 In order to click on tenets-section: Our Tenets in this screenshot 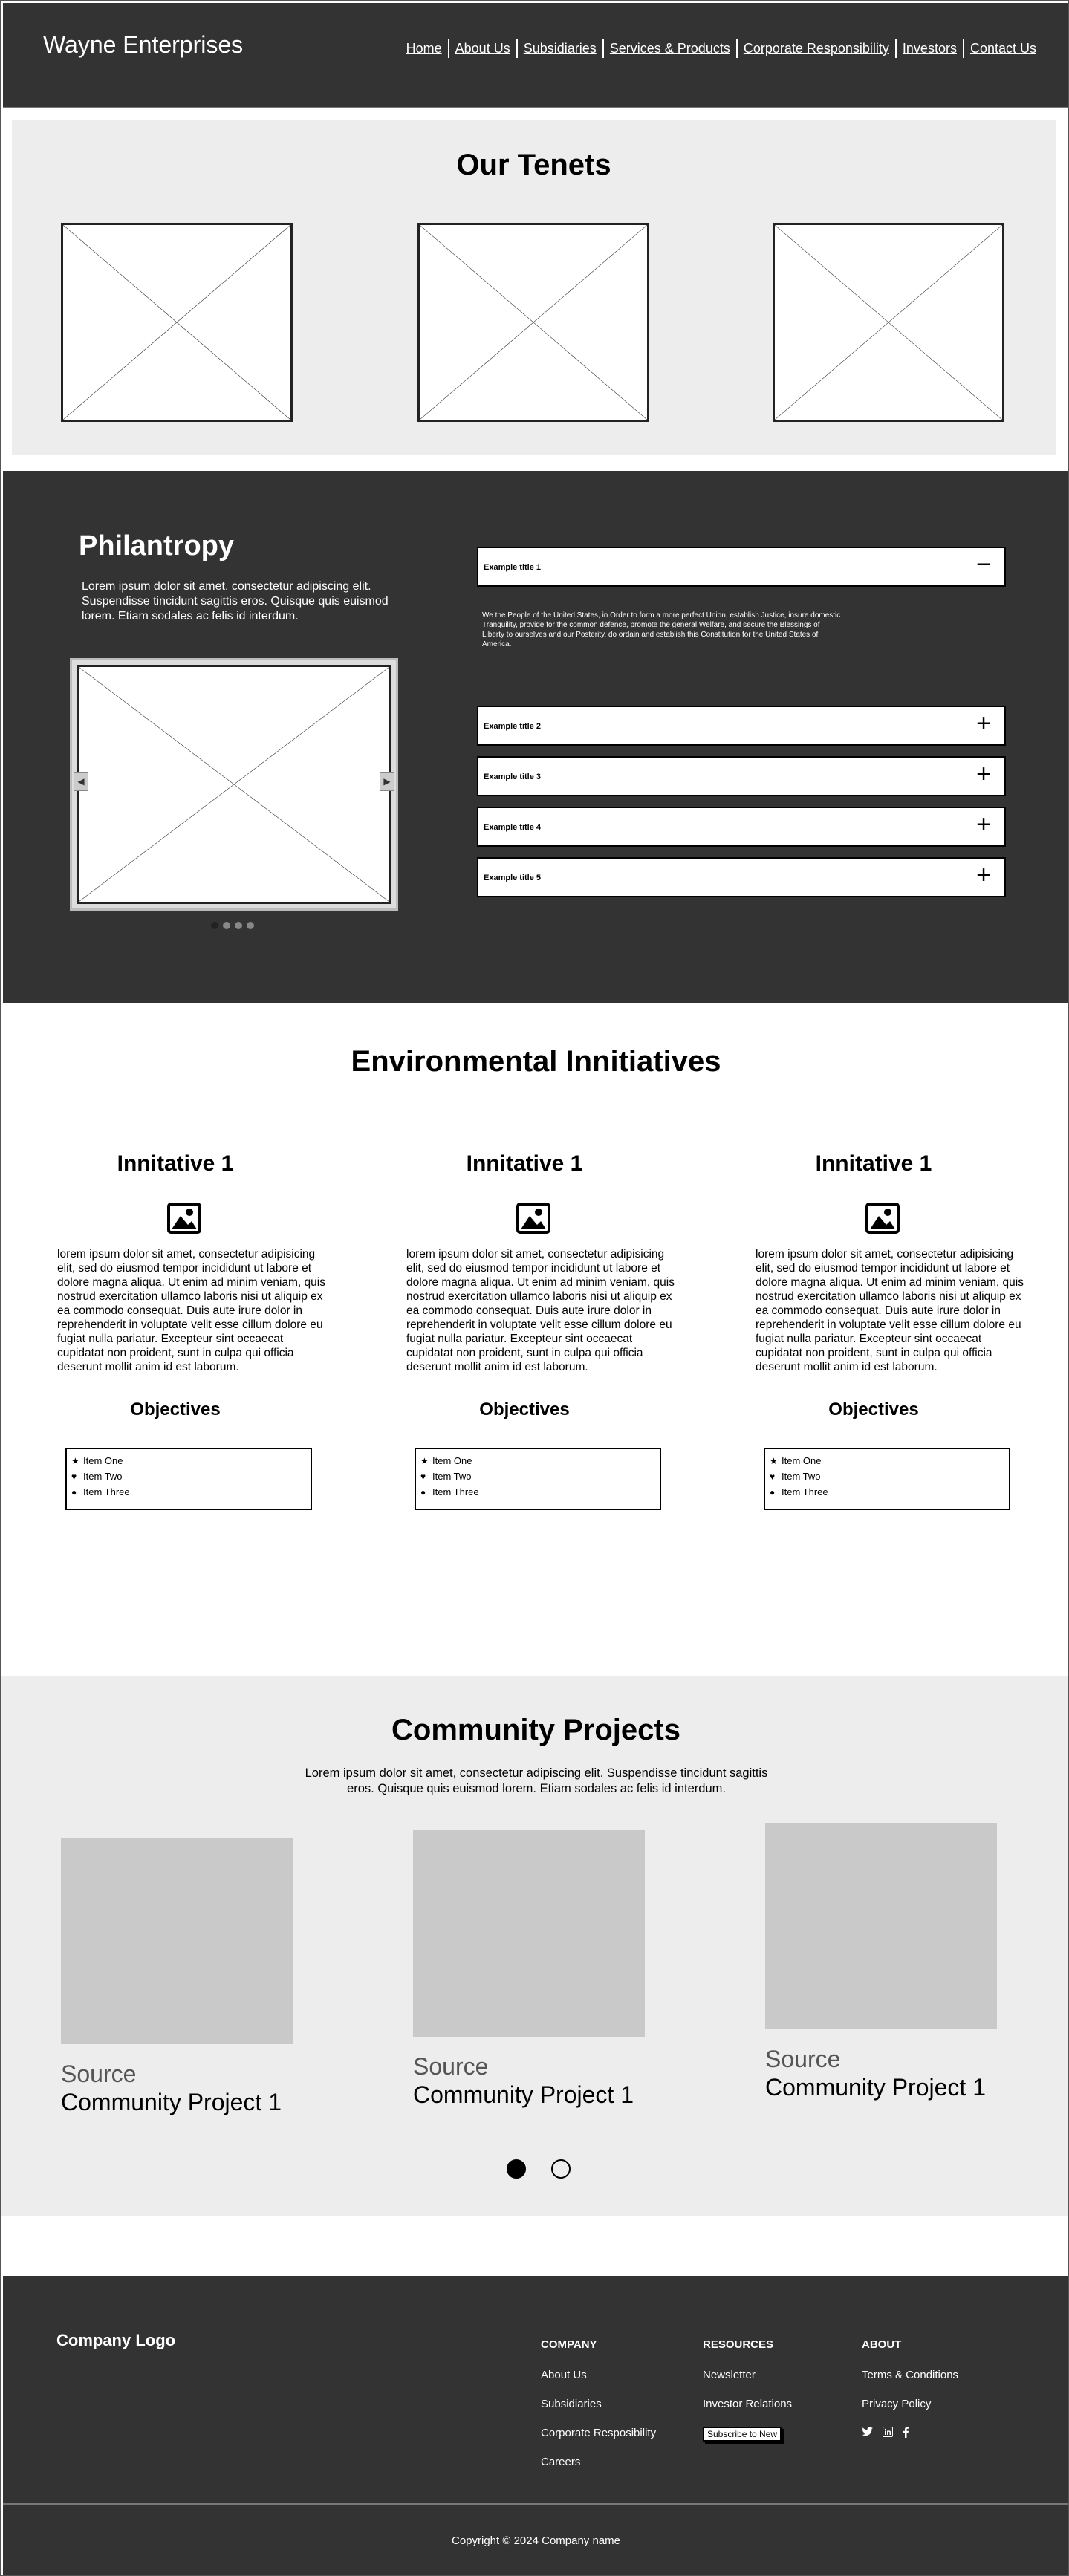, I will do `click(534, 287)`.